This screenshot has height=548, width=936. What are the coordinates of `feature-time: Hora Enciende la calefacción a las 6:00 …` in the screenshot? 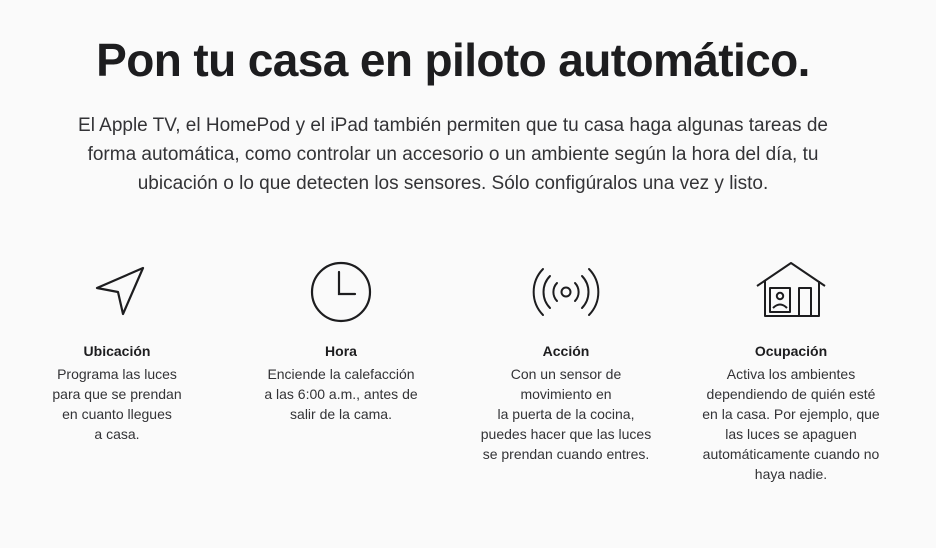 It's located at (341, 341).